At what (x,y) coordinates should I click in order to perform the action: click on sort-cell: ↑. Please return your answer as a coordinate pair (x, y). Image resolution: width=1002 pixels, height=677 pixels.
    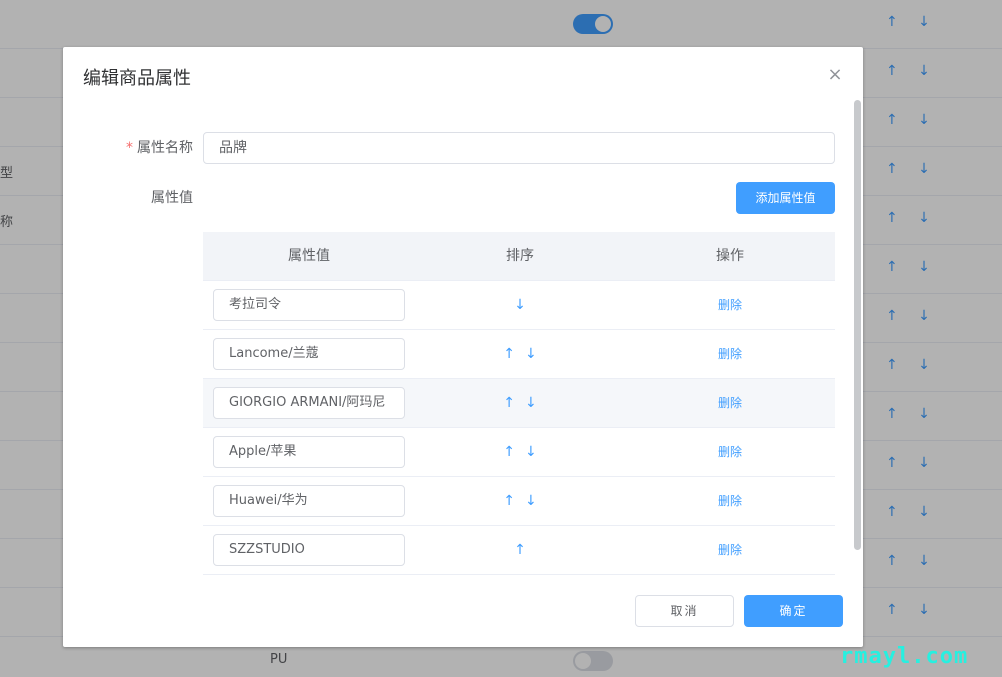
    Looking at the image, I should click on (520, 550).